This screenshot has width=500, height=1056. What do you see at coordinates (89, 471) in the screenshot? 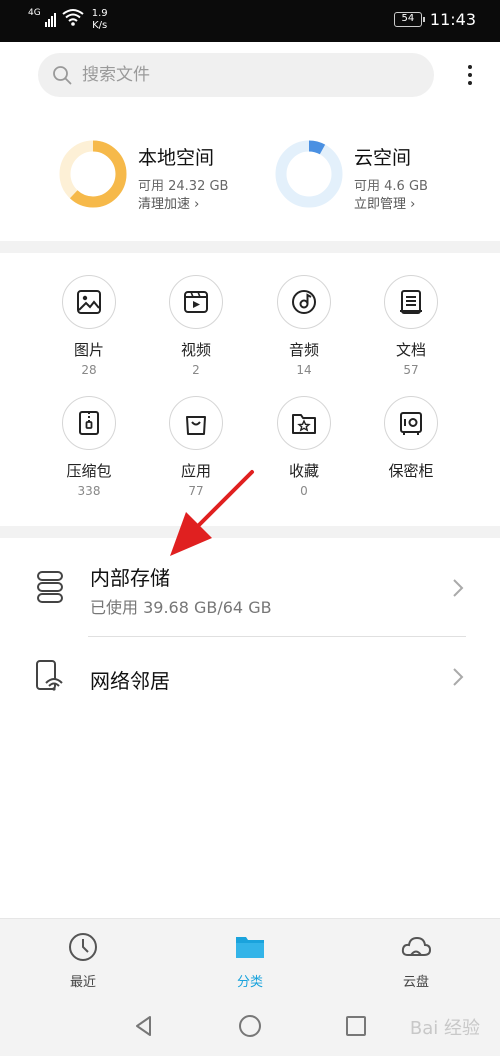
I see `category-label: 压缩包` at bounding box center [89, 471].